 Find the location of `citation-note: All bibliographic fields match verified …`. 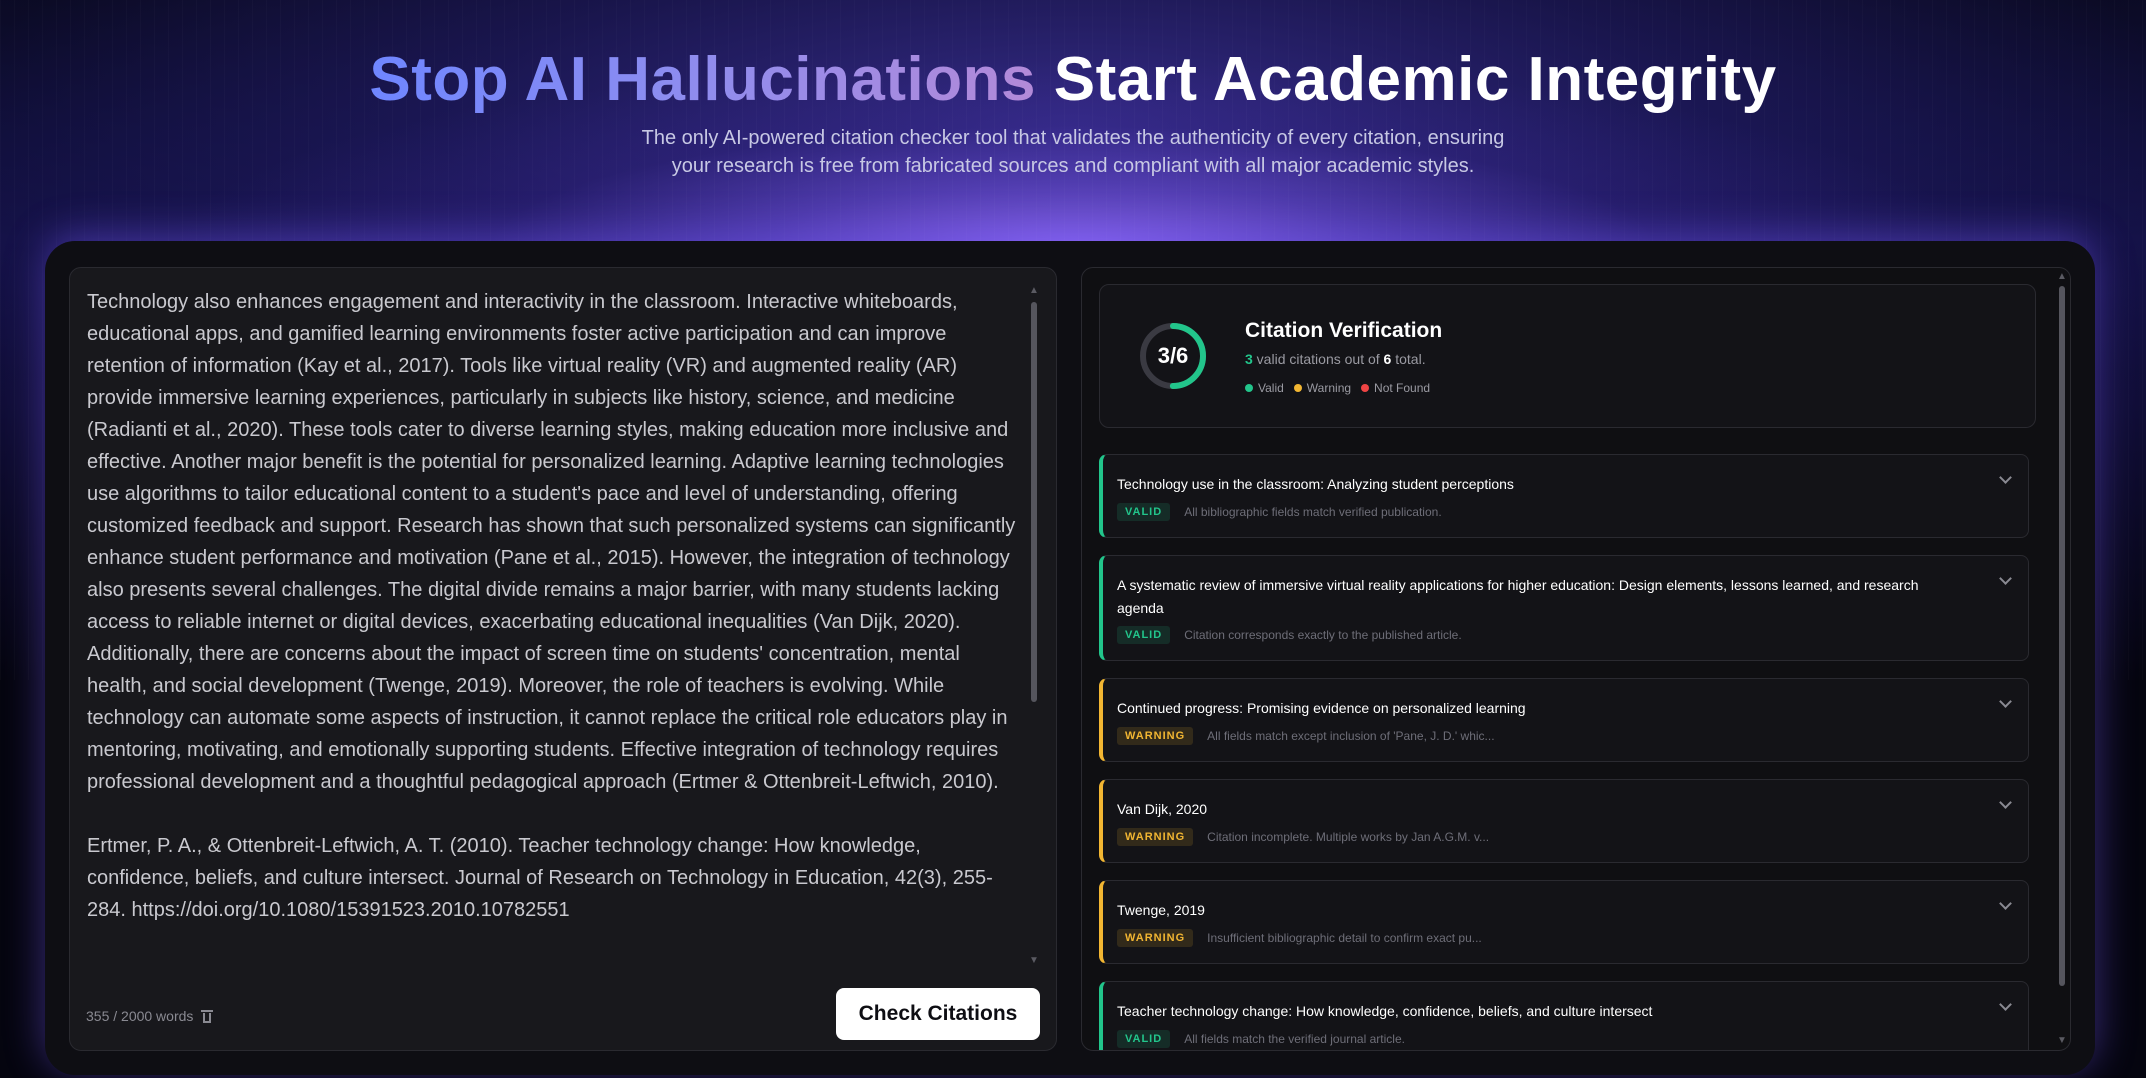

citation-note: All bibliographic fields match verified … is located at coordinates (1313, 512).